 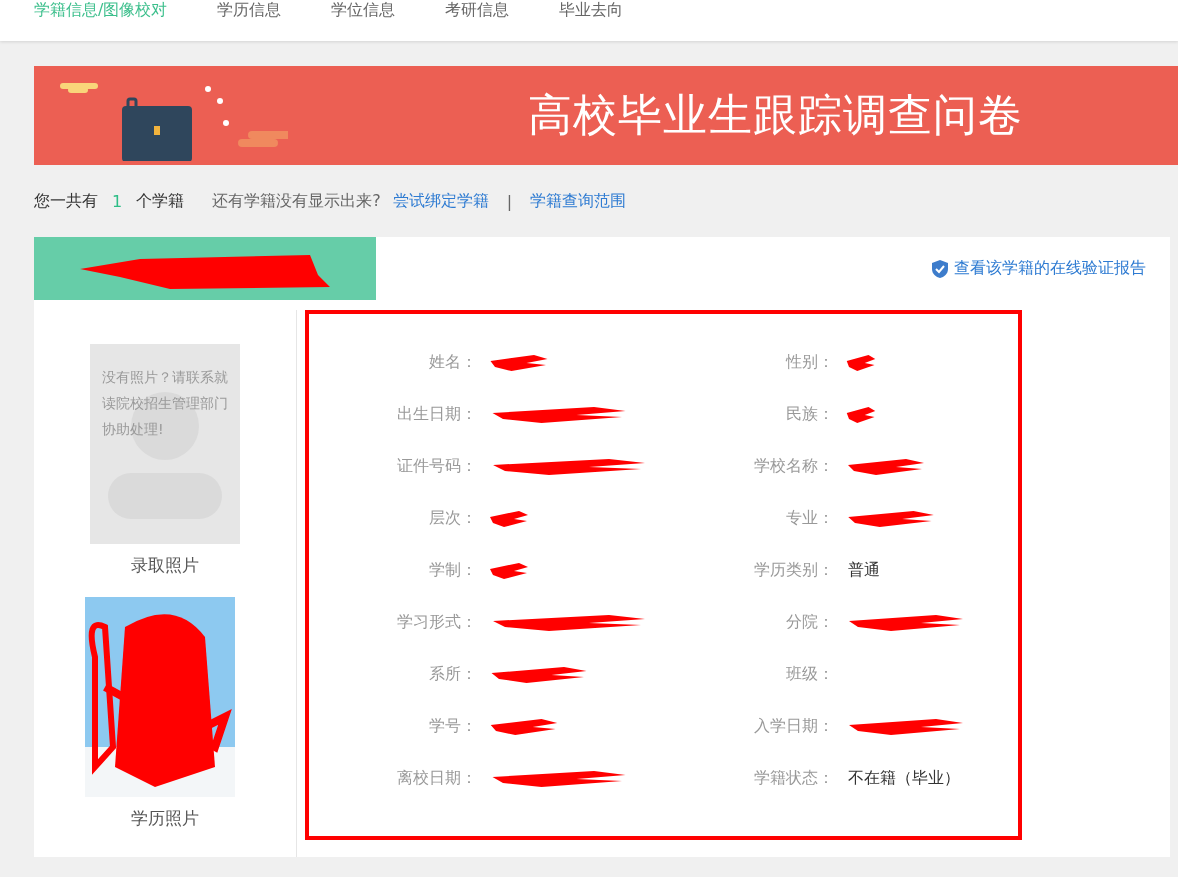 I want to click on query-scope-link: 学籍查询范围, so click(x=578, y=201).